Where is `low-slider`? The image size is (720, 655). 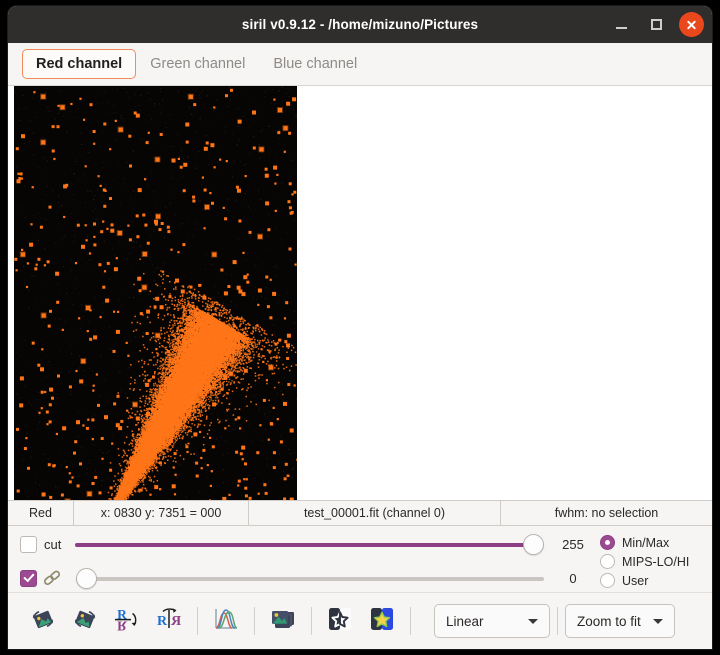
low-slider is located at coordinates (310, 578).